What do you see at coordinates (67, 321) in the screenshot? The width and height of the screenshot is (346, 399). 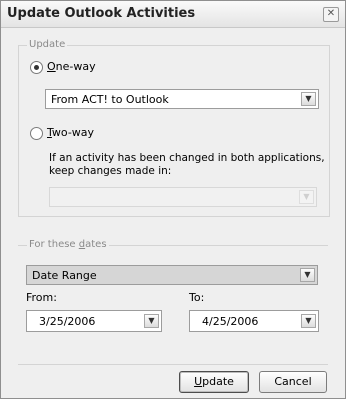 I see `from-date-value: 3/25/2006` at bounding box center [67, 321].